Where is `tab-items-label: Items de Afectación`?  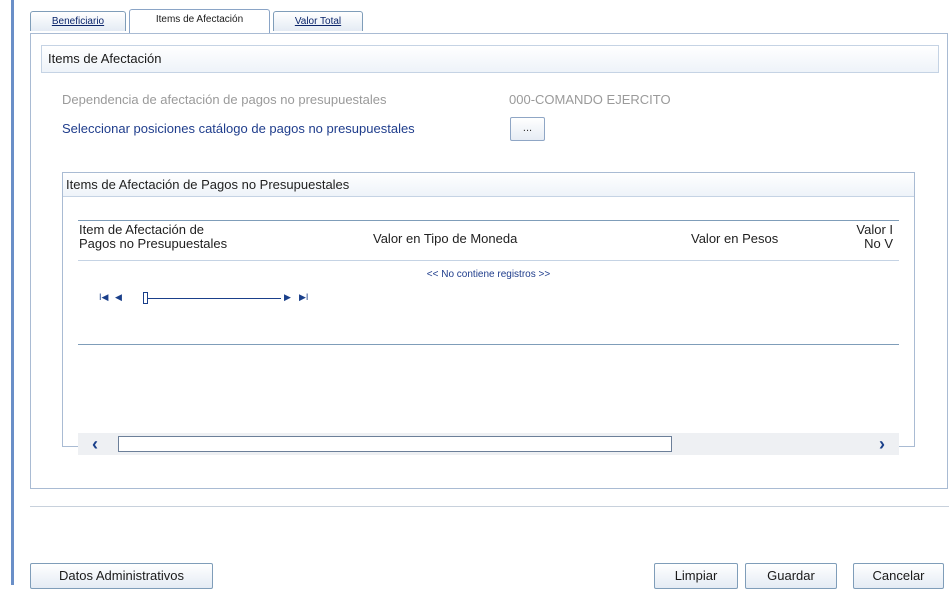 tab-items-label: Items de Afectación is located at coordinates (199, 19).